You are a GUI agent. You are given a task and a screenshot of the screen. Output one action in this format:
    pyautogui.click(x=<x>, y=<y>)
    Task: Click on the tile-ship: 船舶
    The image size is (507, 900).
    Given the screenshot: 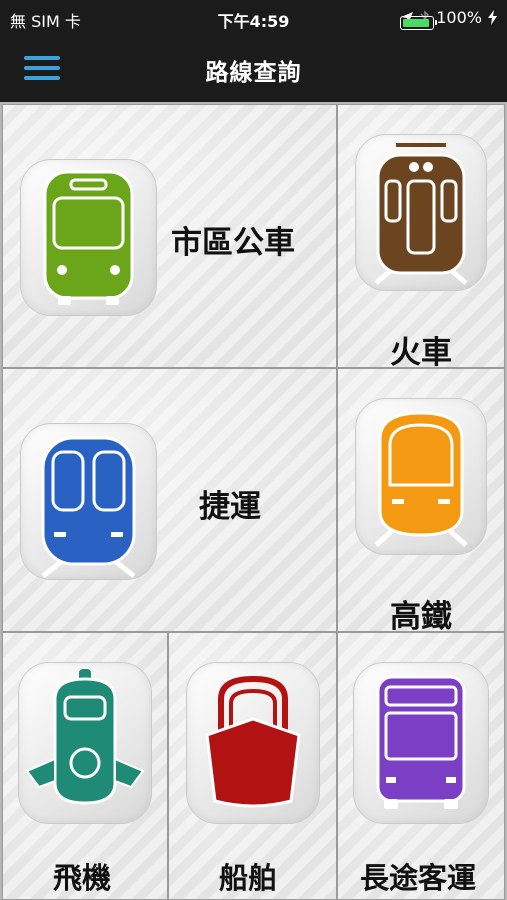 What is the action you would take?
    pyautogui.click(x=252, y=766)
    